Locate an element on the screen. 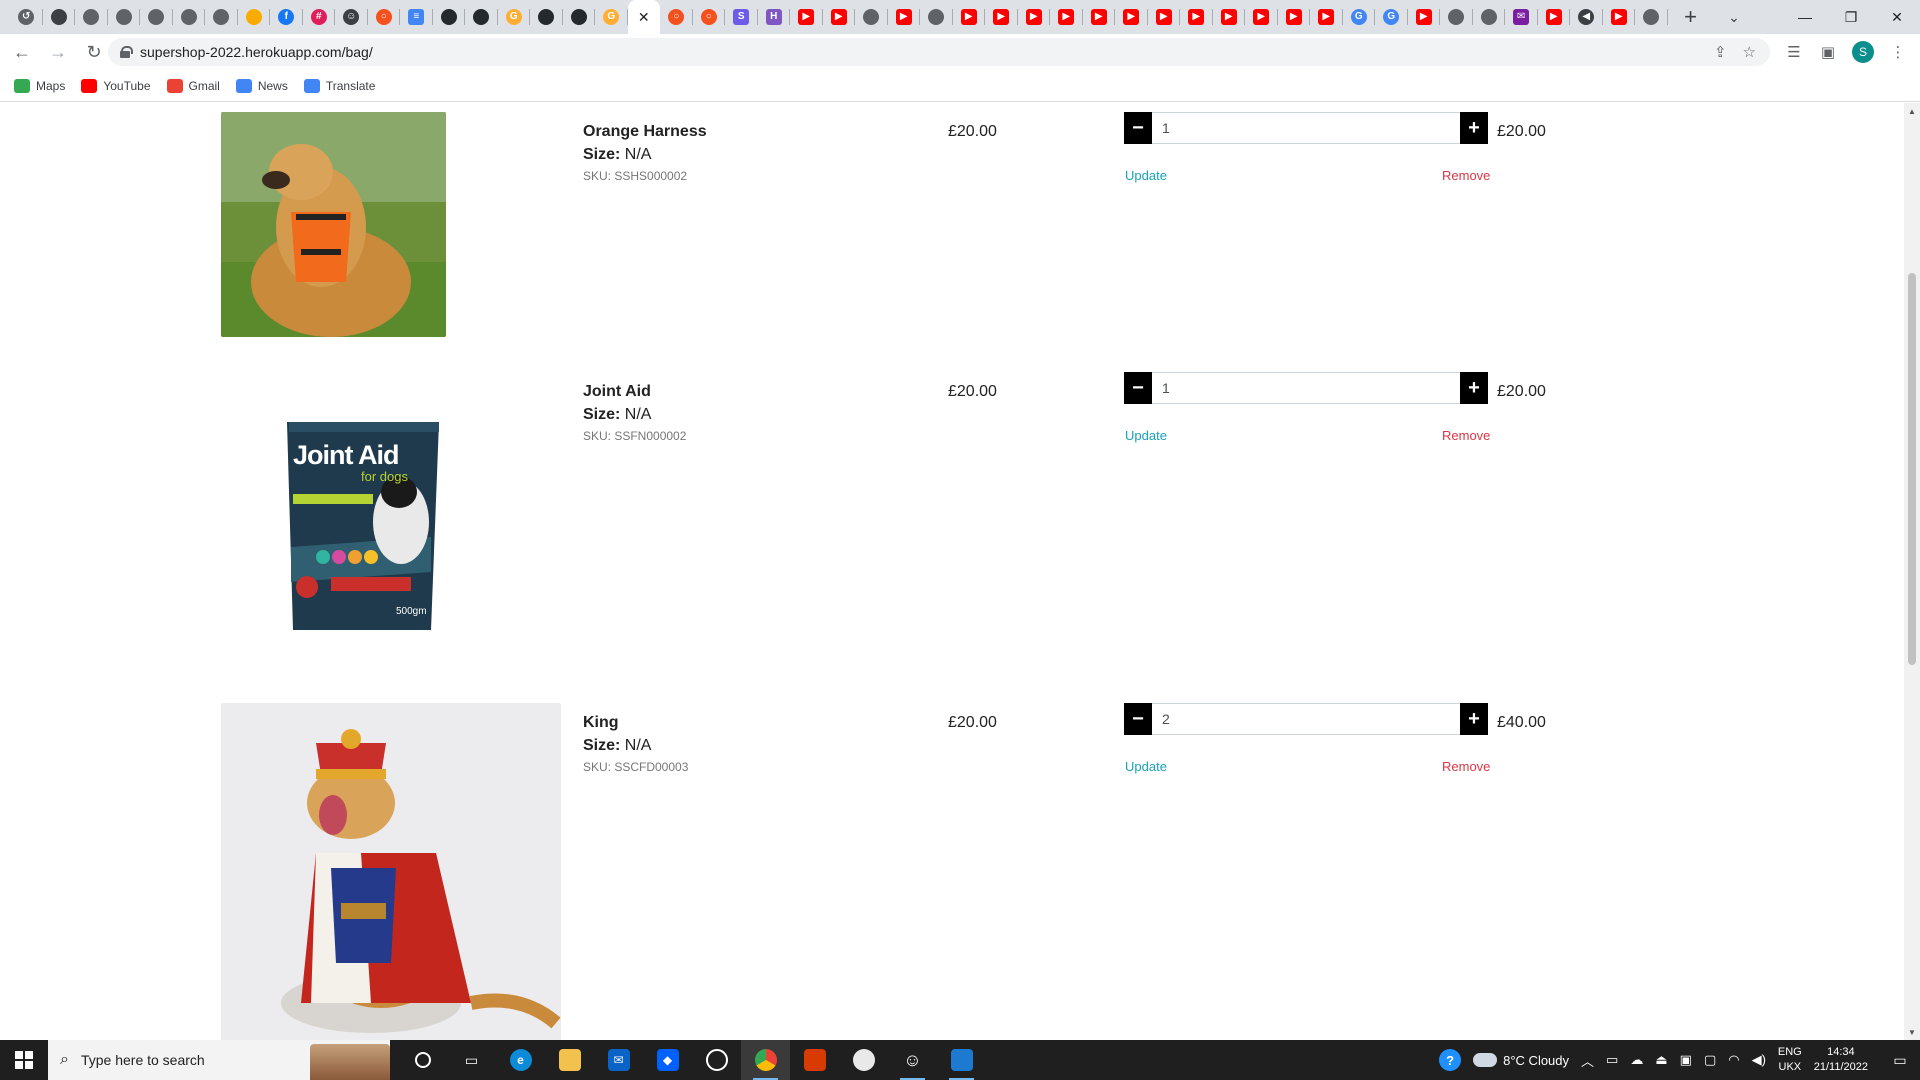 The image size is (1920, 1080). display-icon: ▣ is located at coordinates (1686, 1060).